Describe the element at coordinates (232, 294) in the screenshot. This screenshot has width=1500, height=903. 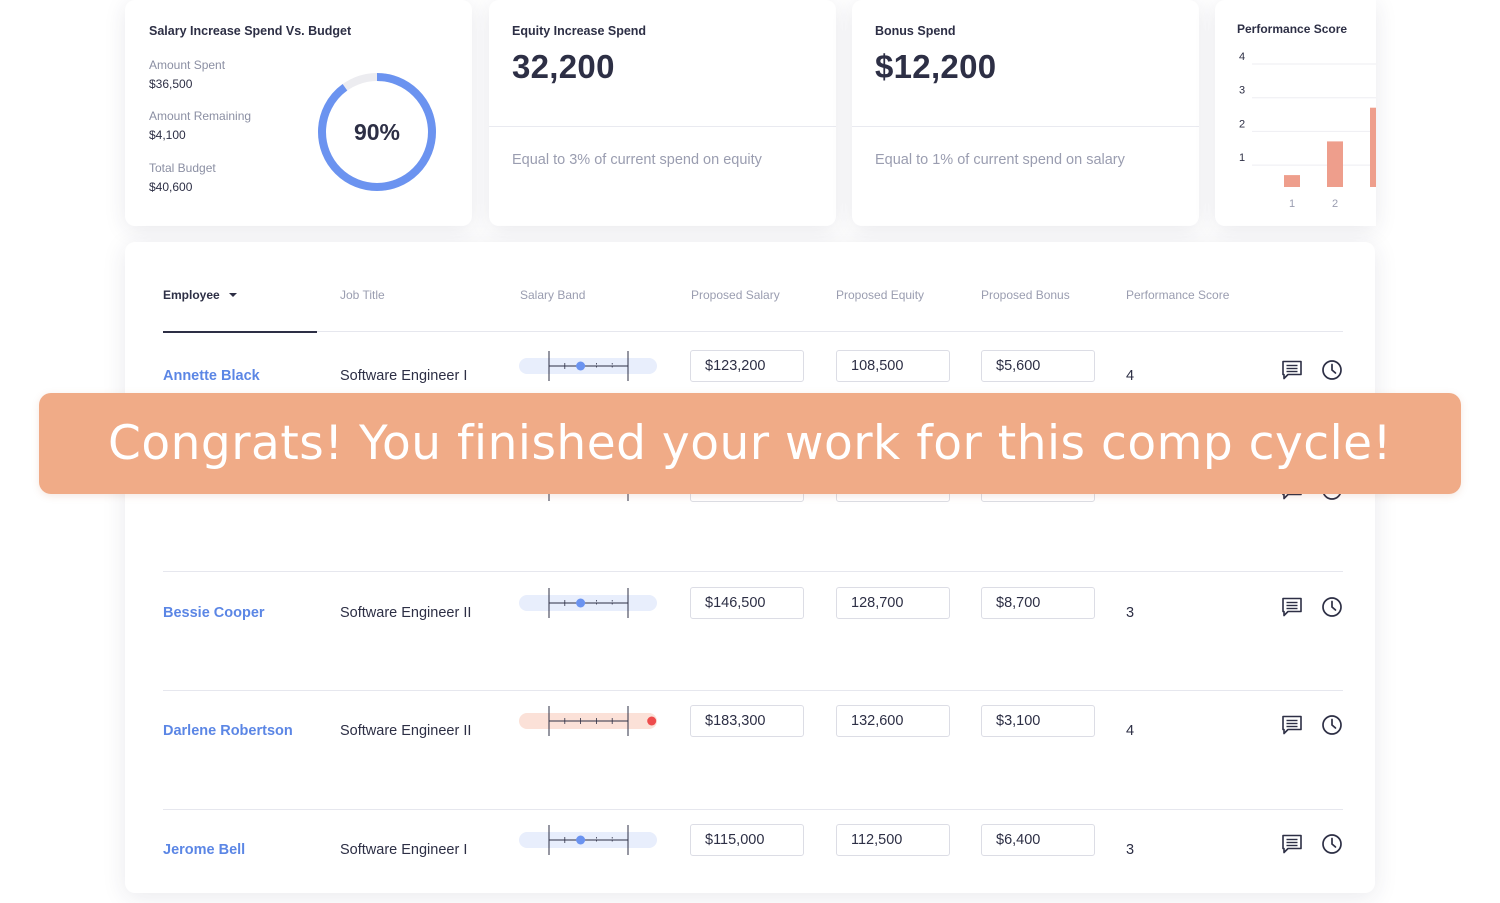
I see `sort-caret-down-icon` at that location.